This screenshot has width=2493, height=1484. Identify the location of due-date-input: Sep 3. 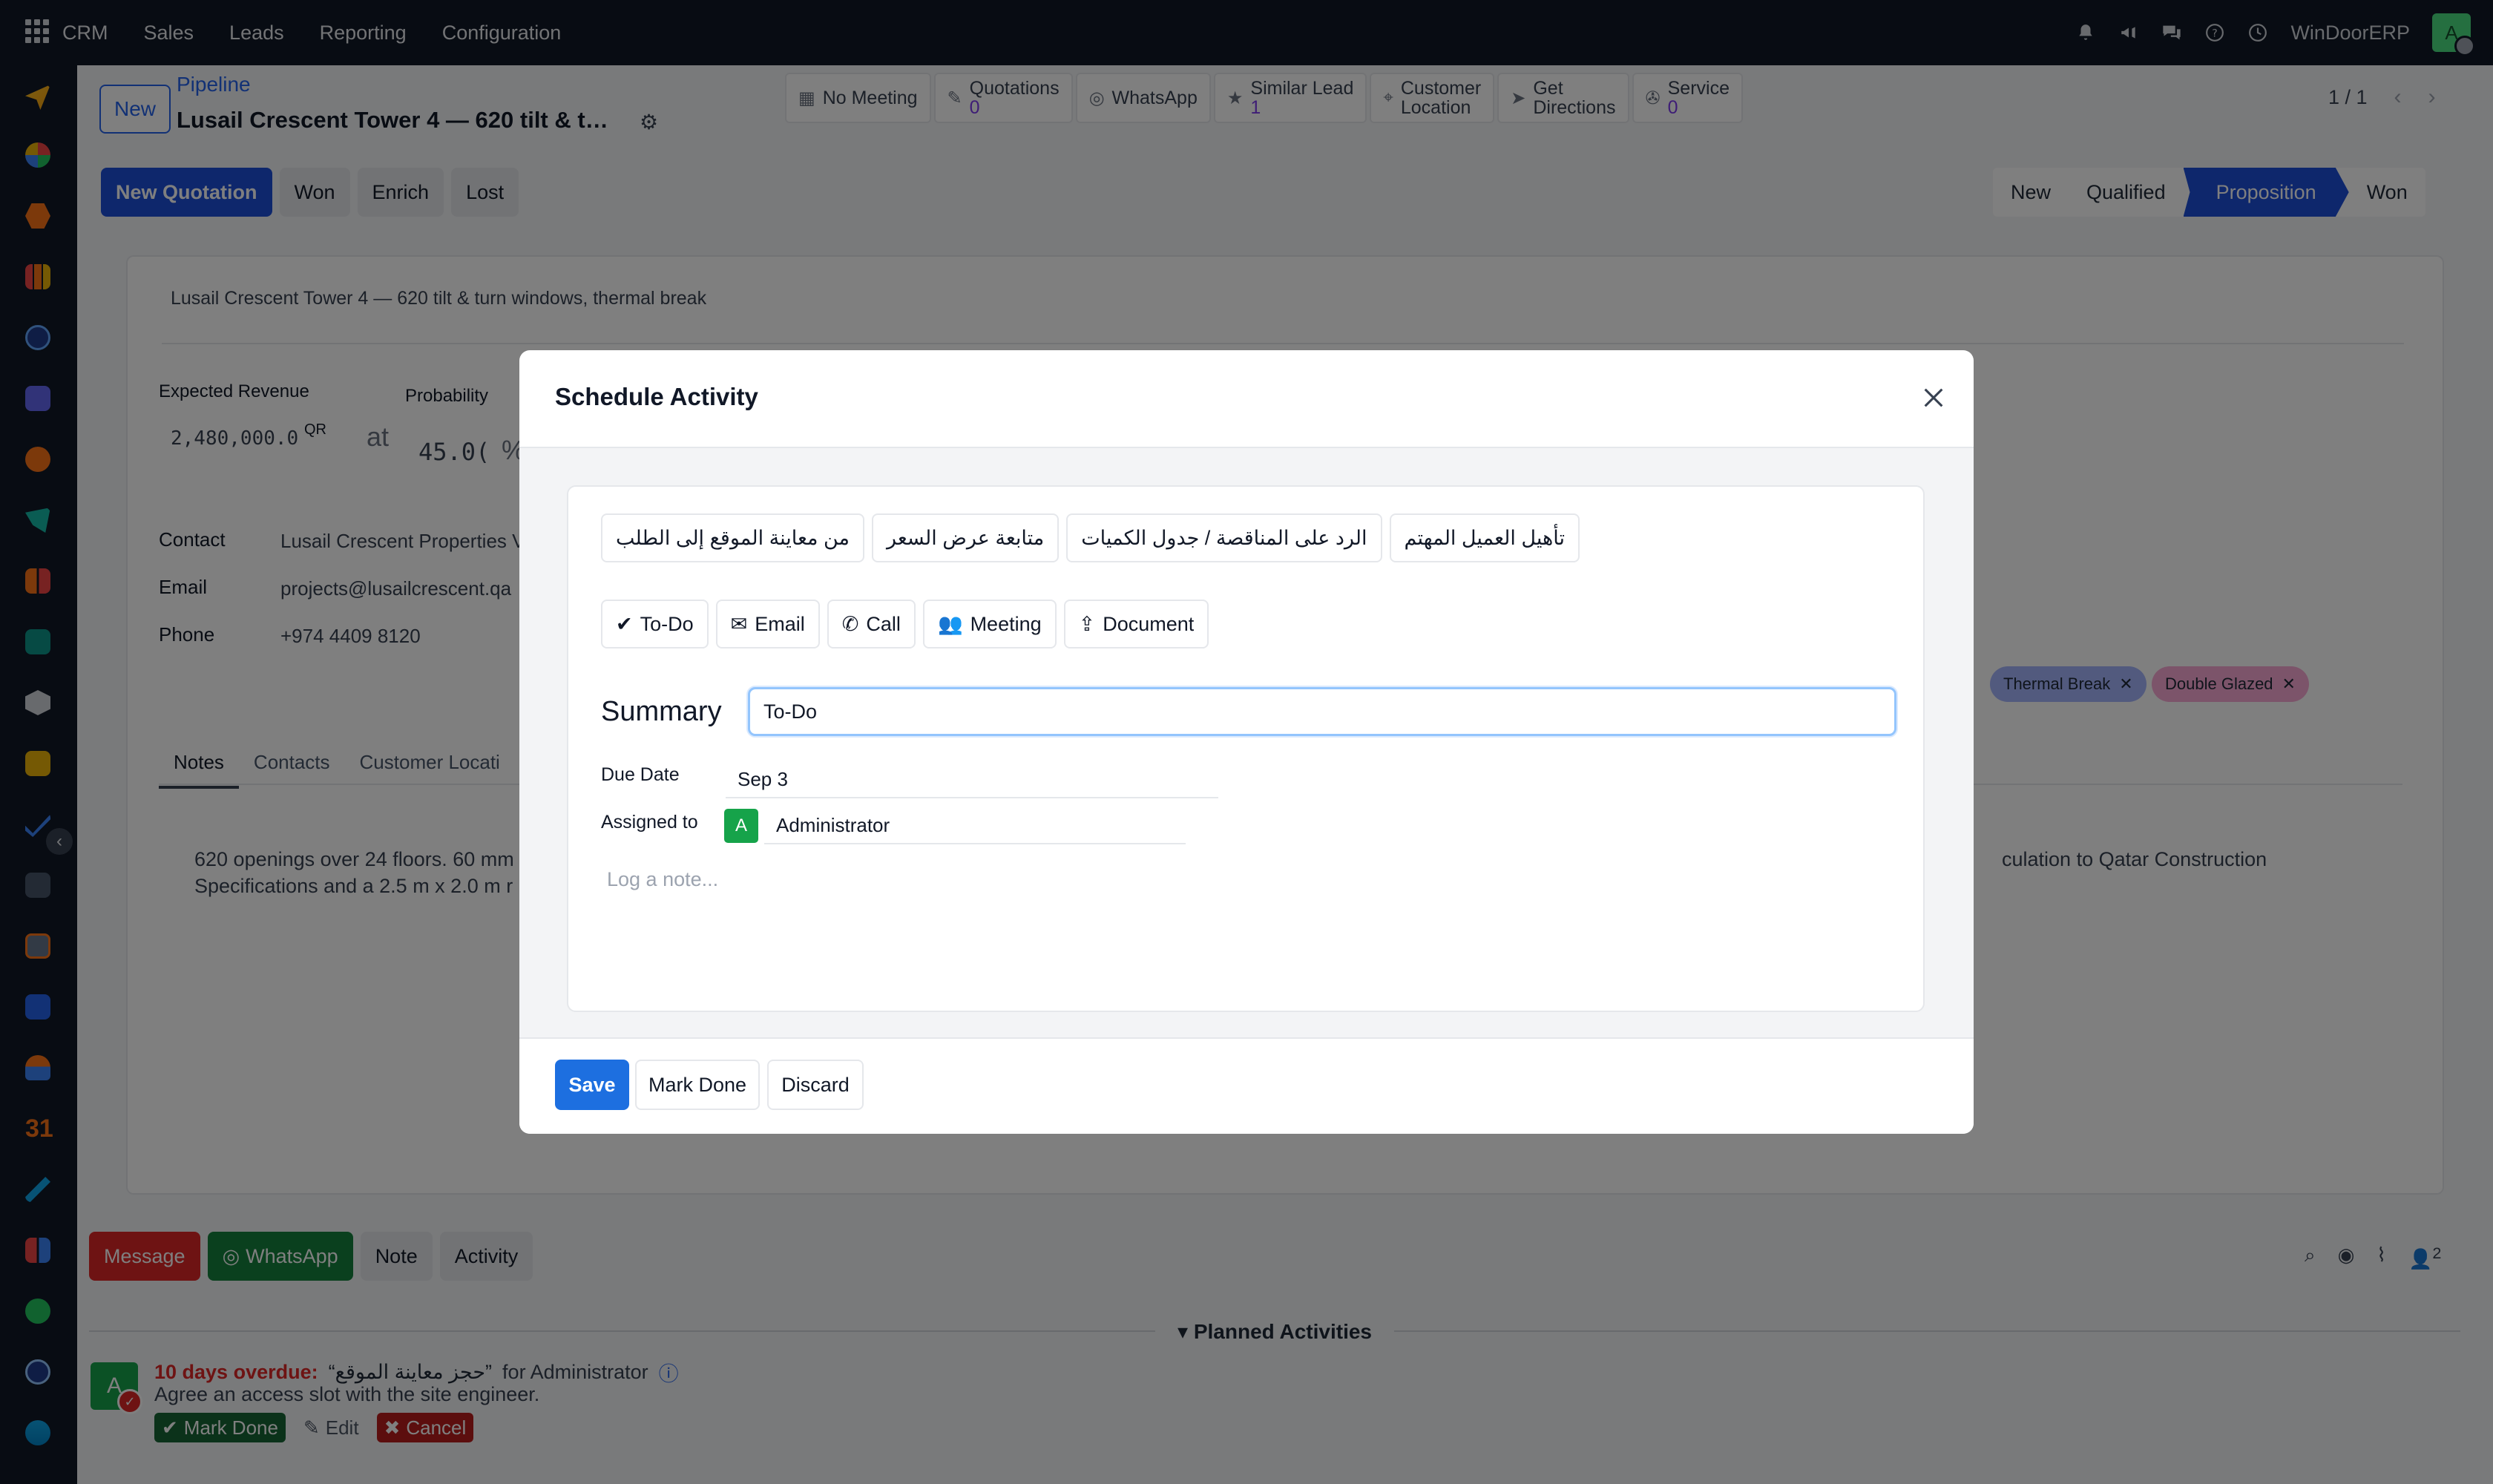
(972, 779).